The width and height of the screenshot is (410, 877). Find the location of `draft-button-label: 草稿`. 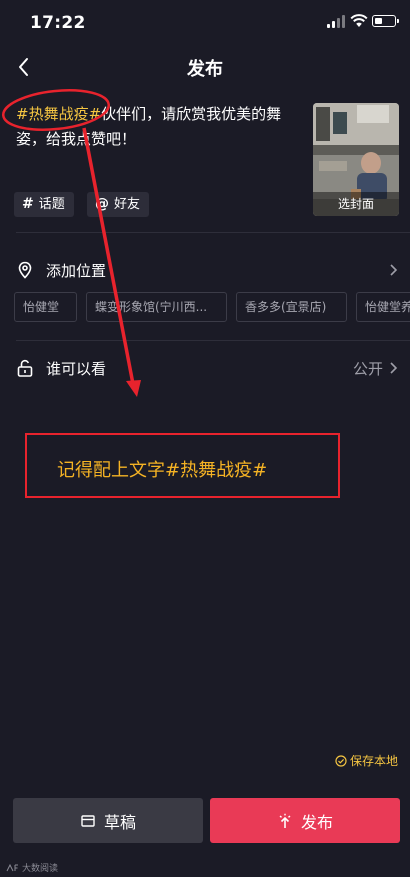

draft-button-label: 草稿 is located at coordinates (119, 822).